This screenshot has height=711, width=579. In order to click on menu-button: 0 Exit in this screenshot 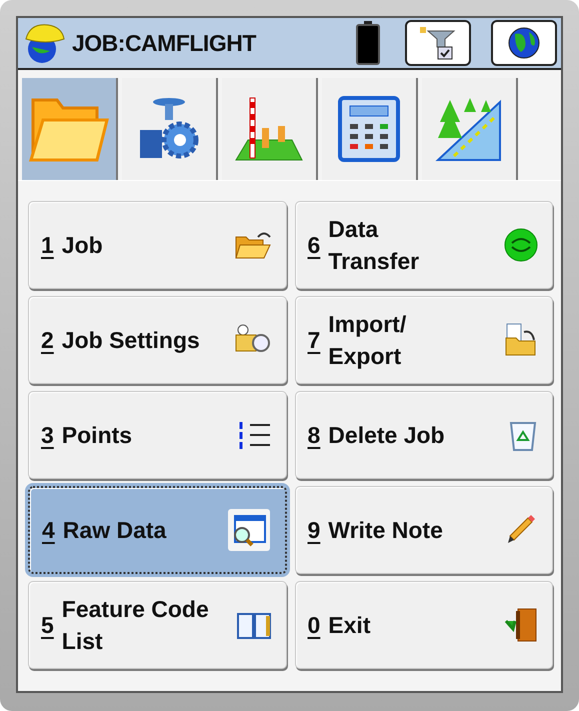, I will do `click(423, 625)`.